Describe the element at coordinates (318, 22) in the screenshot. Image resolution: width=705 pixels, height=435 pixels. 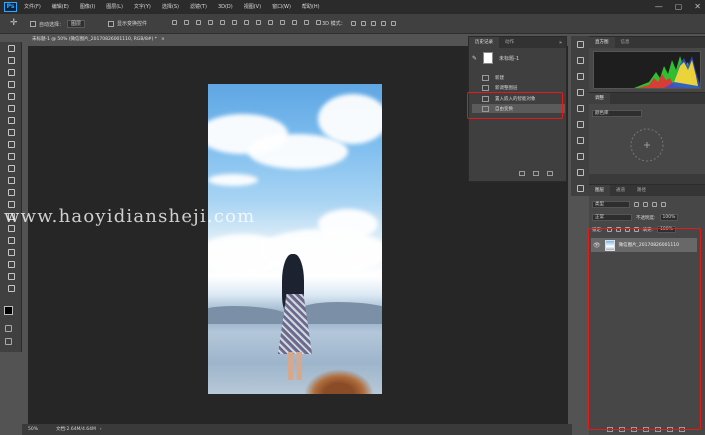
I see `auto-align-icon` at that location.